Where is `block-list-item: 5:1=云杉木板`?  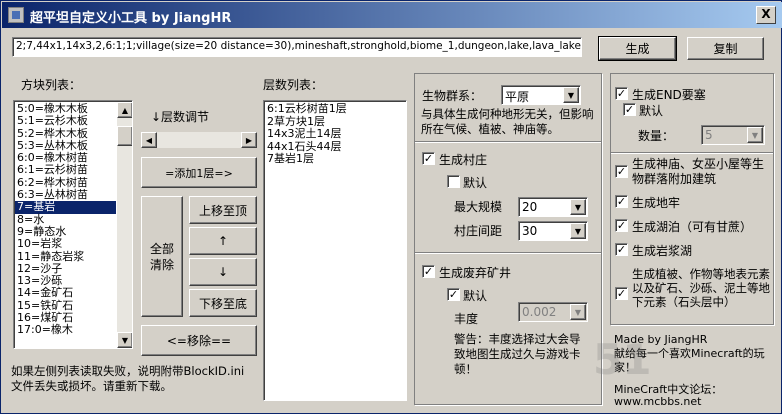 block-list-item: 5:1=云杉木板 is located at coordinates (65, 120).